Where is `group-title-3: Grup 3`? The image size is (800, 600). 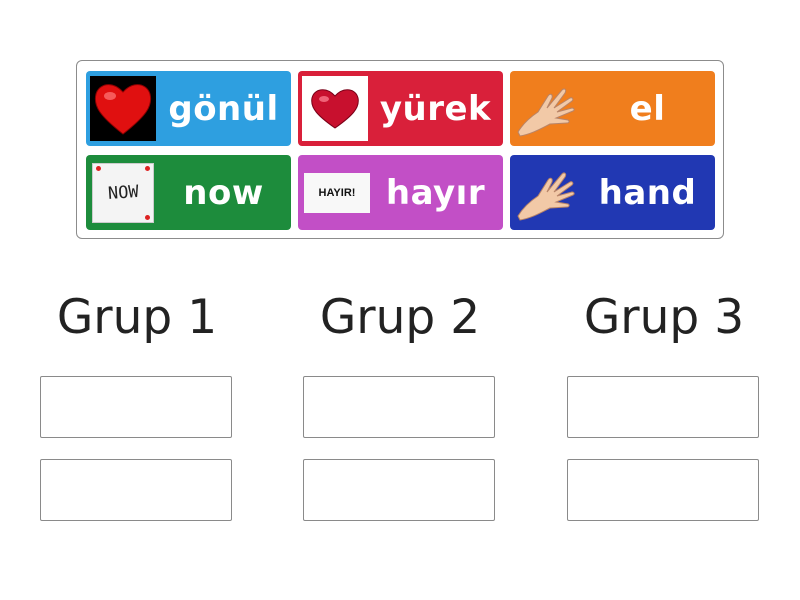 group-title-3: Grup 3 is located at coordinates (664, 317).